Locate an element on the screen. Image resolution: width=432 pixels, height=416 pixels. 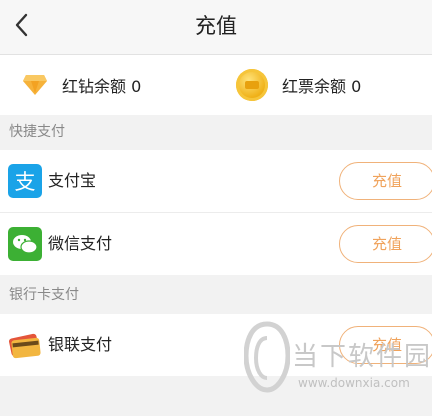
ticket-balance: 红票余额 0 is located at coordinates (298, 85).